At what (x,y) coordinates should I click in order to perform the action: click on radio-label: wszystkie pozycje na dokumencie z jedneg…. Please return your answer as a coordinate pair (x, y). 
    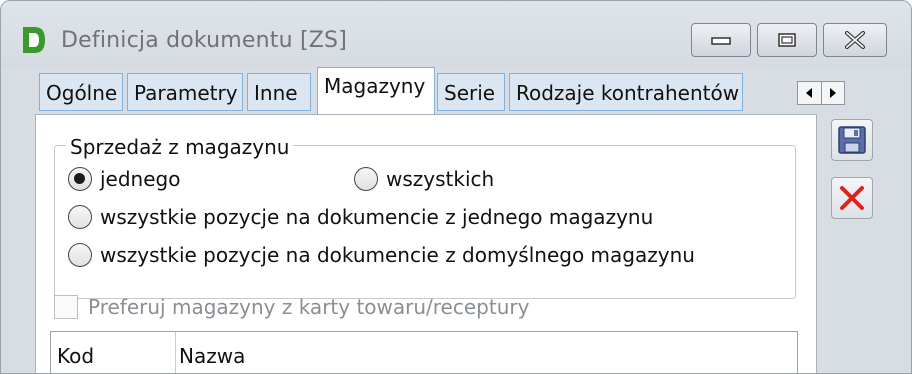
    Looking at the image, I should click on (377, 217).